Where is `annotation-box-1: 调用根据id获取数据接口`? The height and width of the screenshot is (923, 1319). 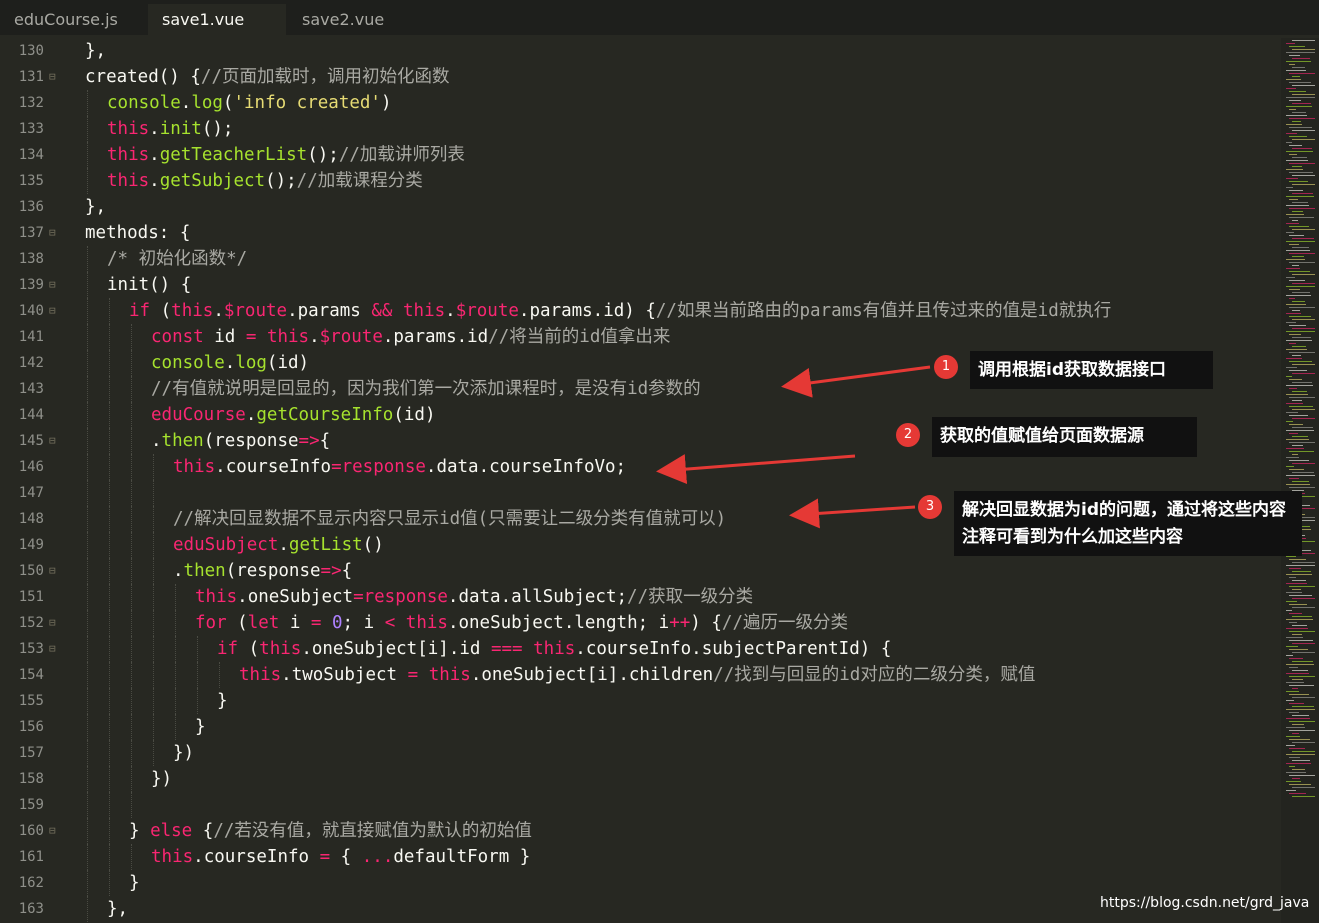 annotation-box-1: 调用根据id获取数据接口 is located at coordinates (1091, 370).